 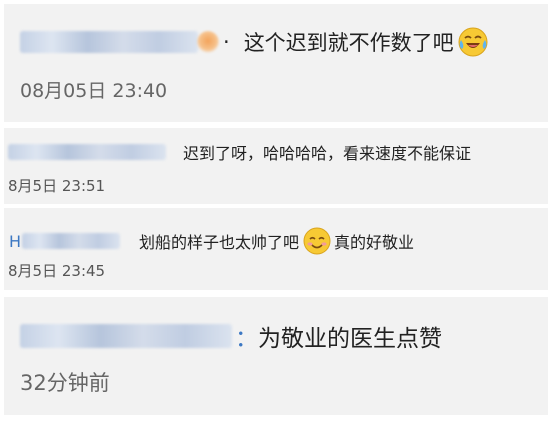 What do you see at coordinates (473, 42) in the screenshot?
I see `laughing-crying-emoji-icon` at bounding box center [473, 42].